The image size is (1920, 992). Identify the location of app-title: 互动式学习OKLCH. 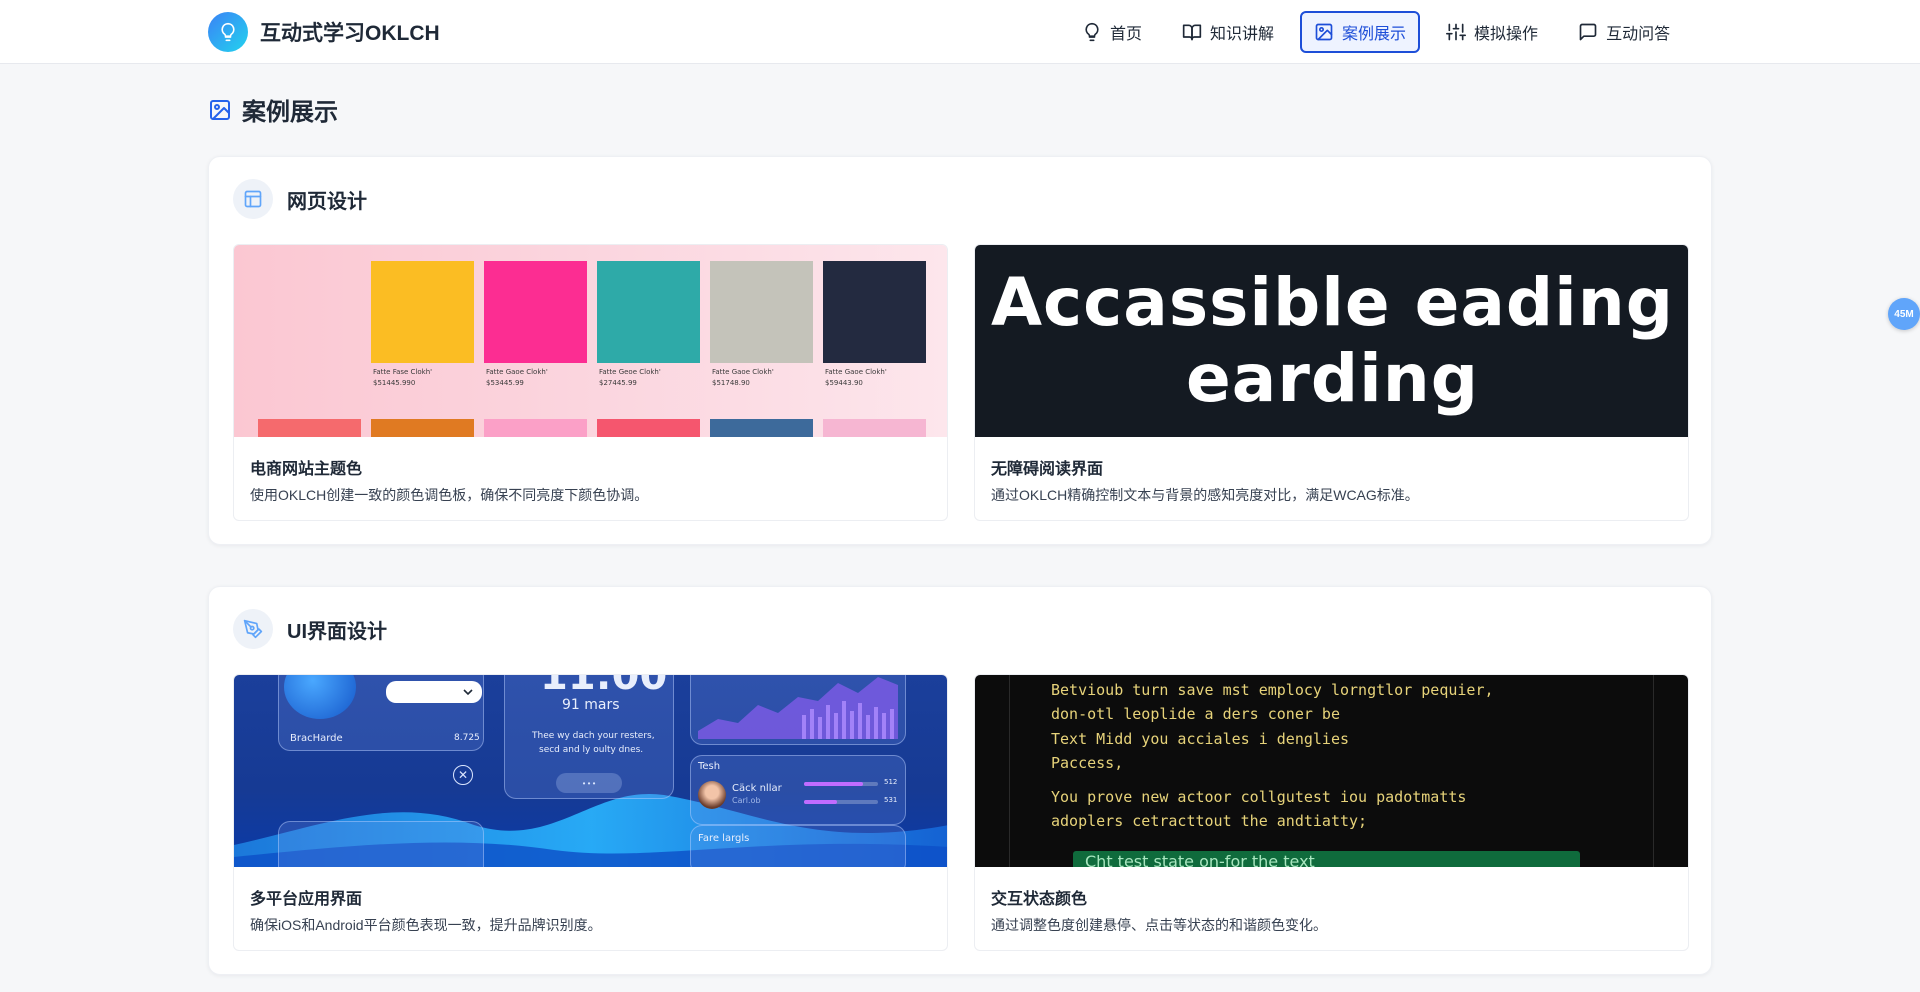
(350, 33).